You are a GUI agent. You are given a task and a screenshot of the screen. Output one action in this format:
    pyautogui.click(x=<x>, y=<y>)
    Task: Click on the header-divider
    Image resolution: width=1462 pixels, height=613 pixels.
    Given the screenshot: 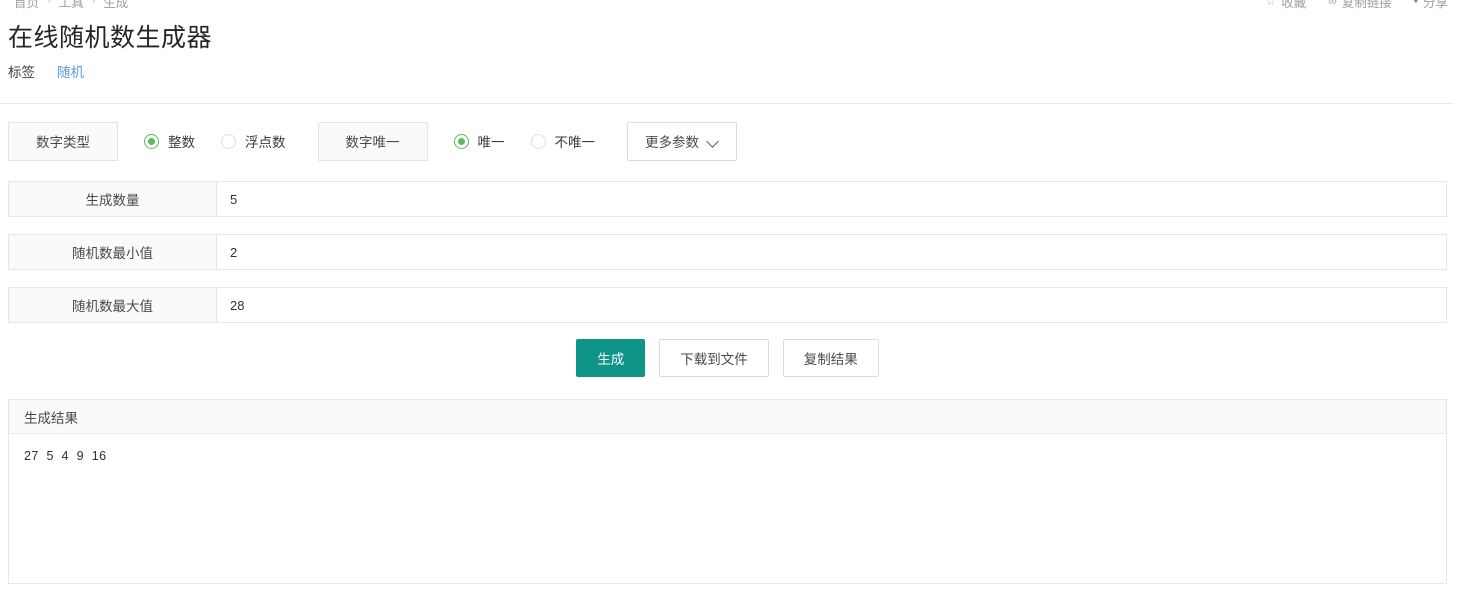 What is the action you would take?
    pyautogui.click(x=727, y=103)
    